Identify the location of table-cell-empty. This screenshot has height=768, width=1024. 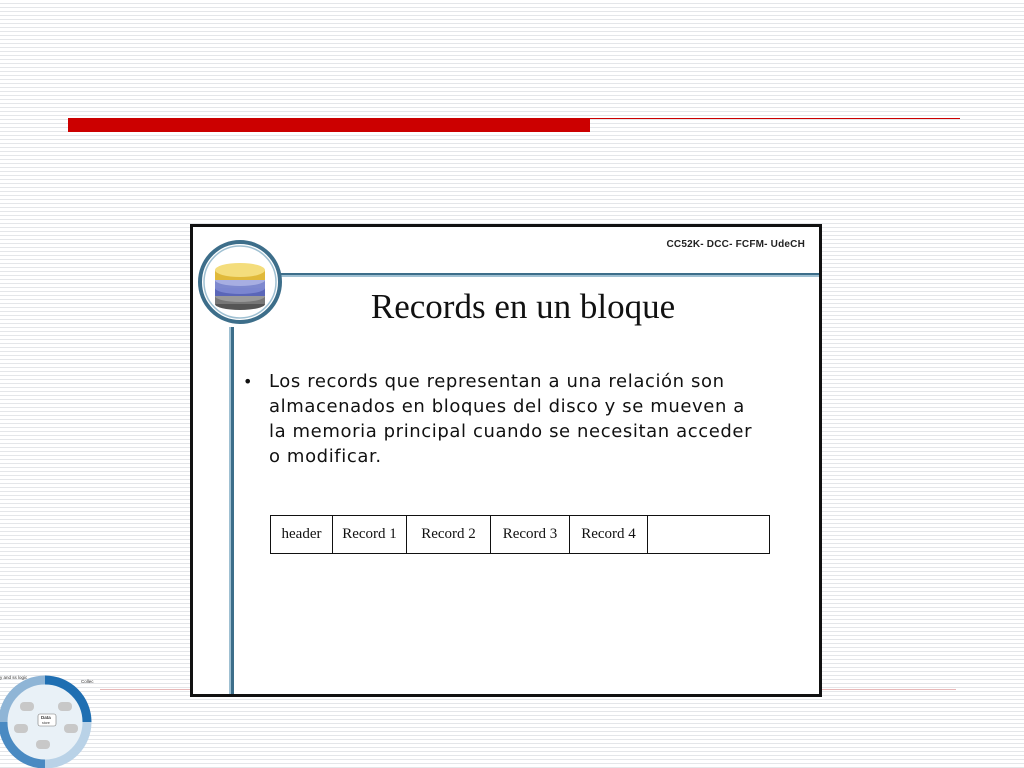
(708, 534).